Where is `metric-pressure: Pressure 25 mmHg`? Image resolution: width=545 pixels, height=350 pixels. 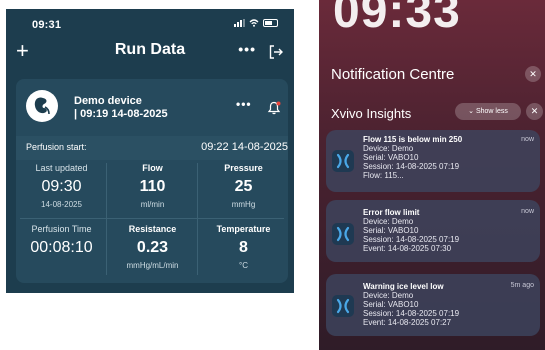 metric-pressure: Pressure 25 mmHg is located at coordinates (243, 186).